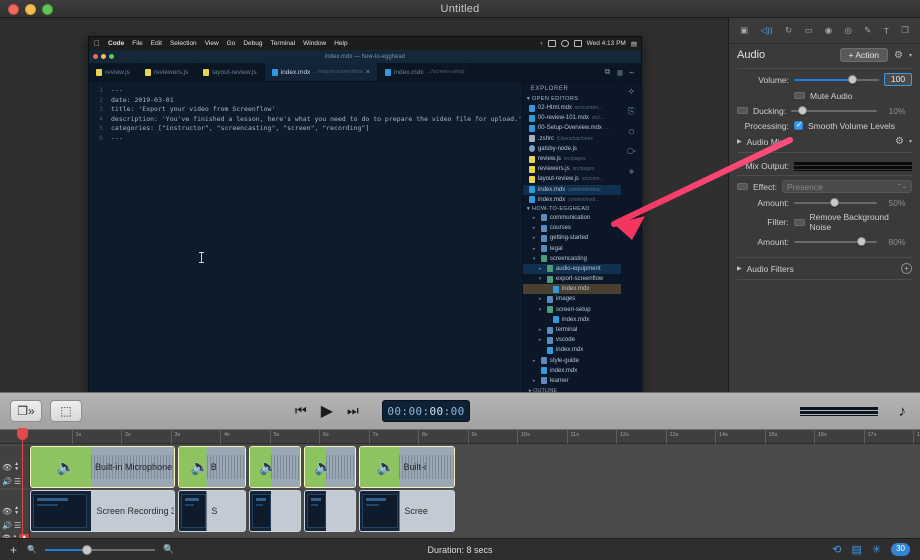  I want to click on window-controls, so click(30, 9).